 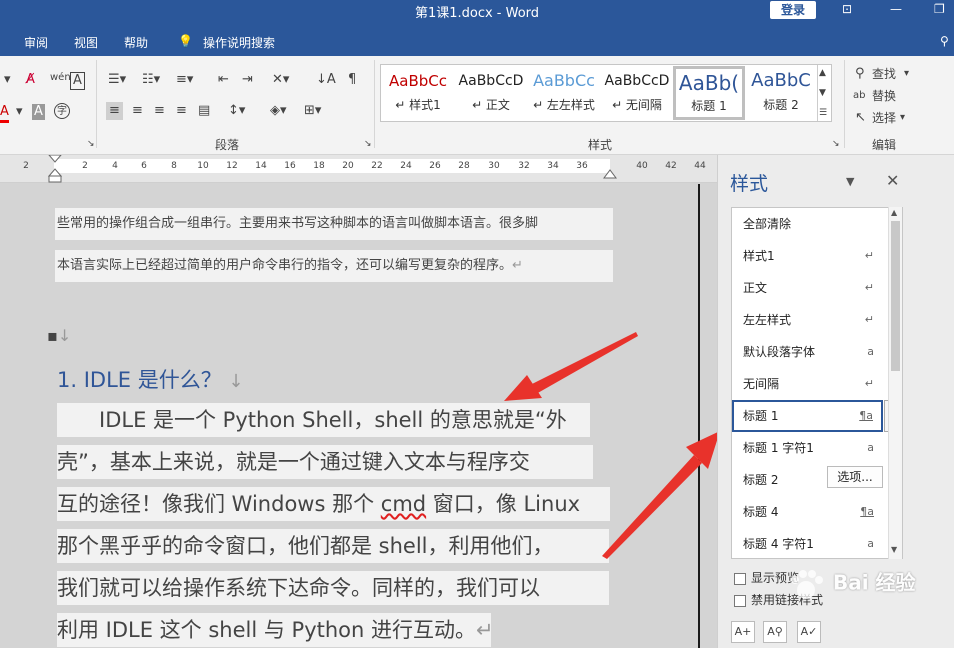 What do you see at coordinates (564, 93) in the screenshot?
I see `style-tile-zuozuo: AaBbCc ↵ 左左样式` at bounding box center [564, 93].